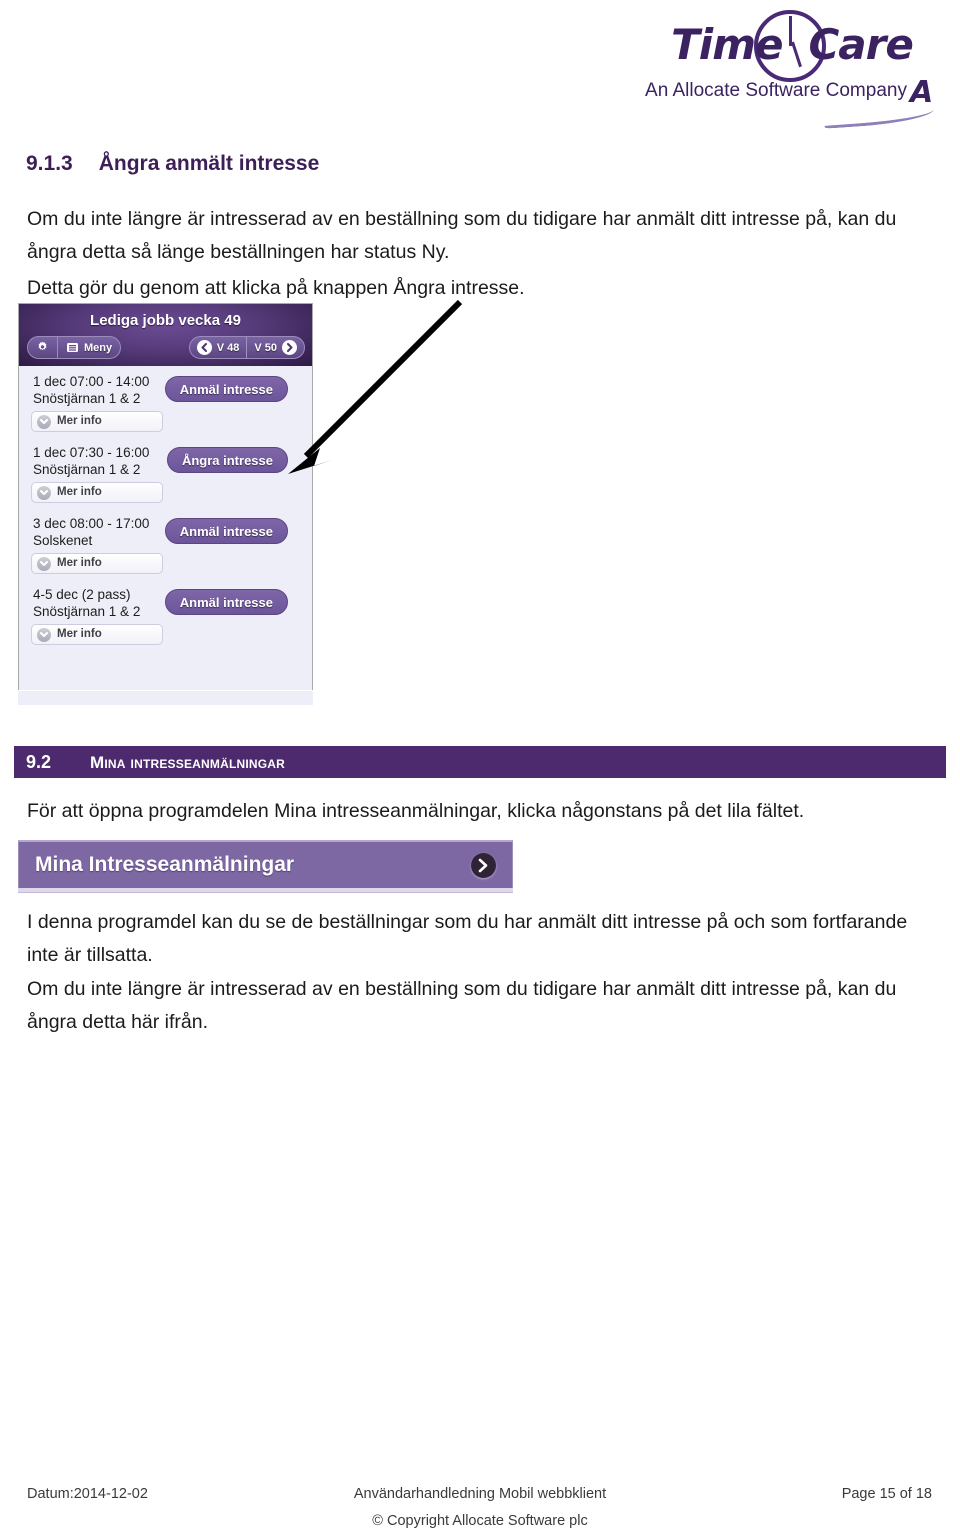  I want to click on menu-button-label: Meny, so click(98, 347).